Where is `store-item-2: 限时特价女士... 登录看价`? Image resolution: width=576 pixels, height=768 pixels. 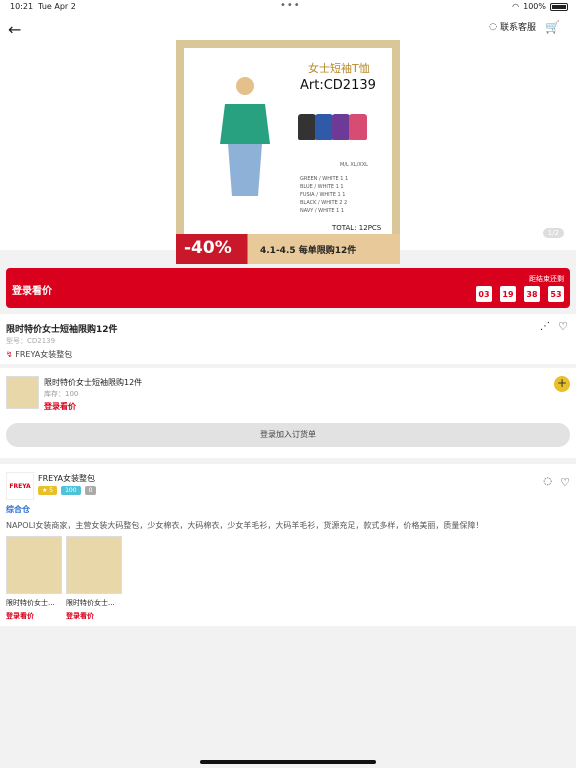 store-item-2: 限时特价女士... 登录看价 is located at coordinates (94, 578).